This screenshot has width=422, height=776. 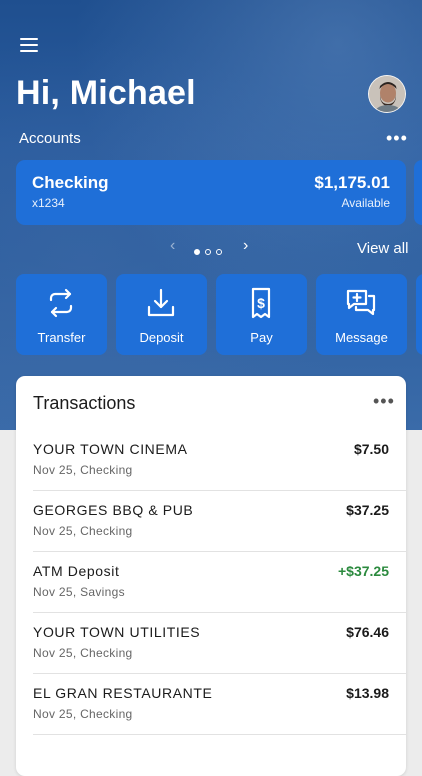 What do you see at coordinates (61, 337) in the screenshot?
I see `transfer-label: Transfer` at bounding box center [61, 337].